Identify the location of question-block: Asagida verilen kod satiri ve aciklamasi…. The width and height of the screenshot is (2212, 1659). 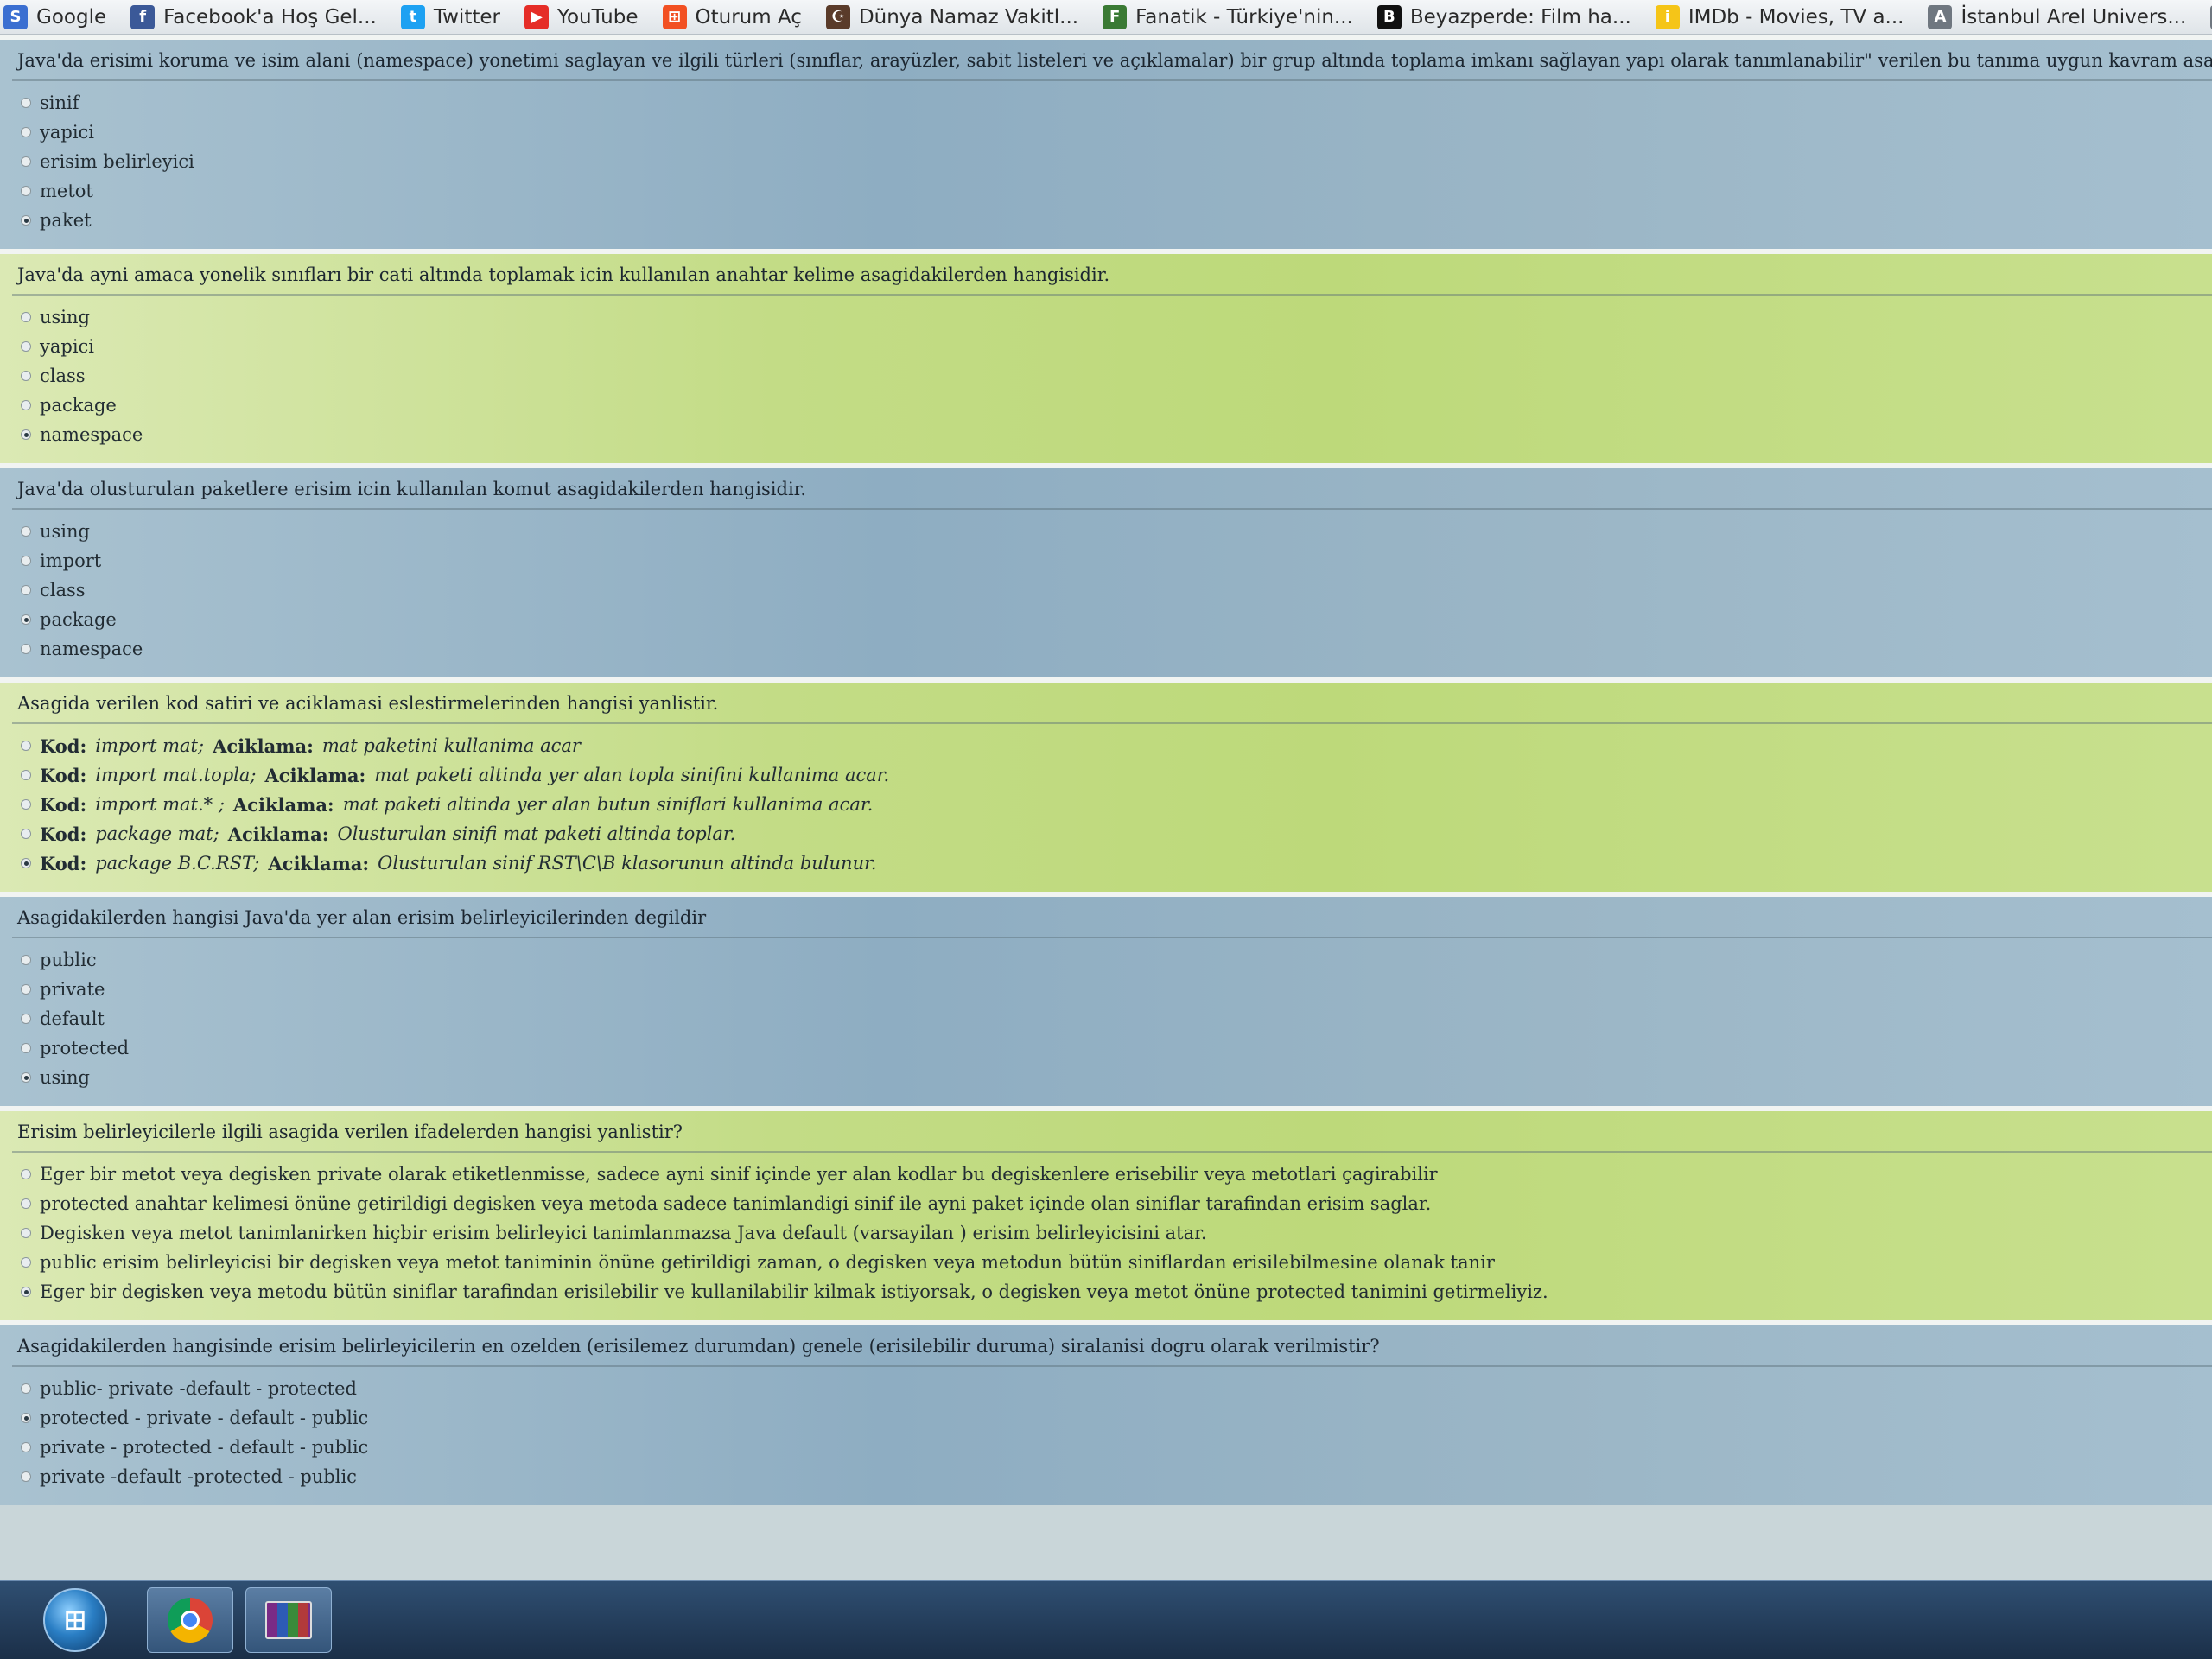
(1106, 784).